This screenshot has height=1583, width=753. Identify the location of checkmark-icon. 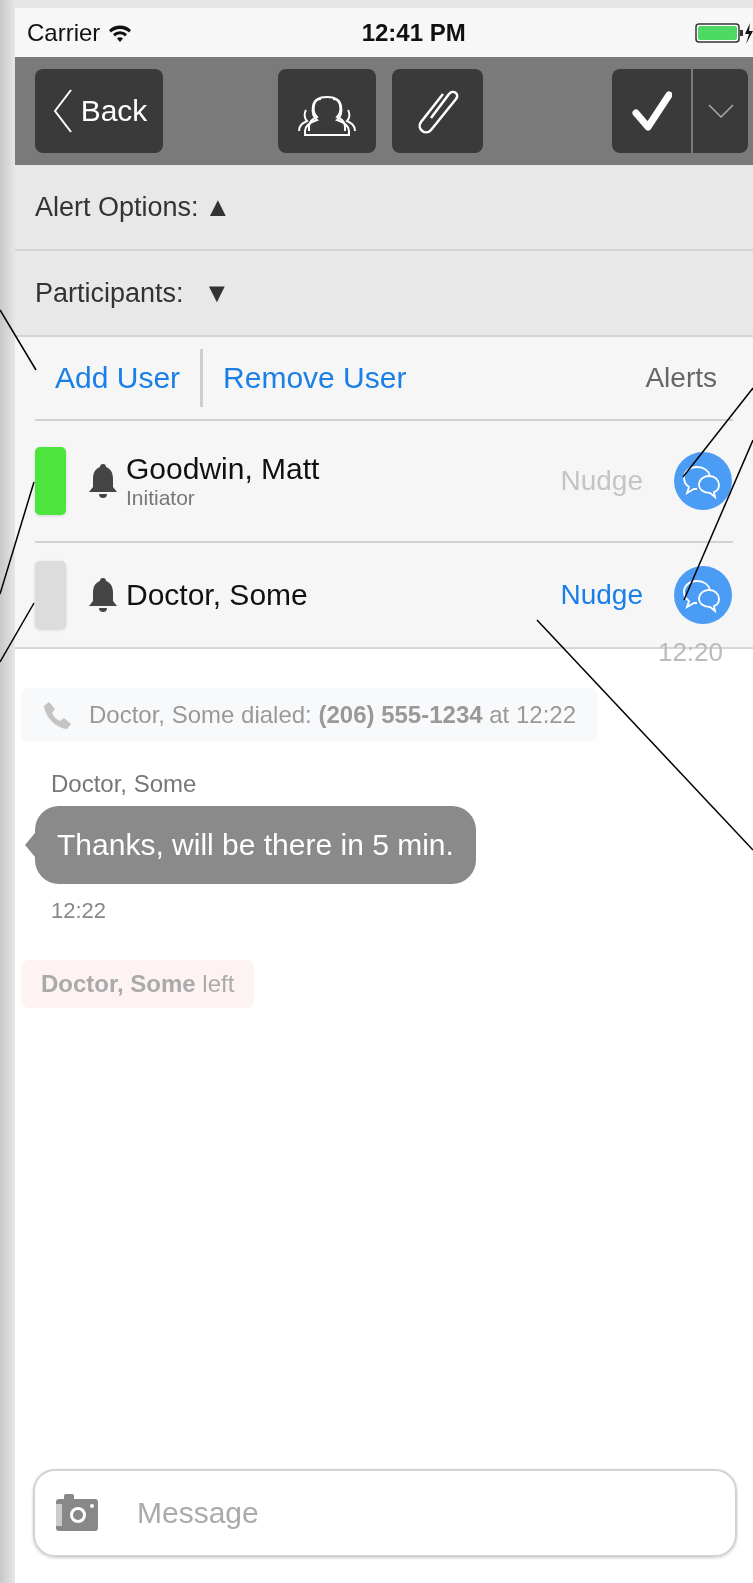
(651, 111).